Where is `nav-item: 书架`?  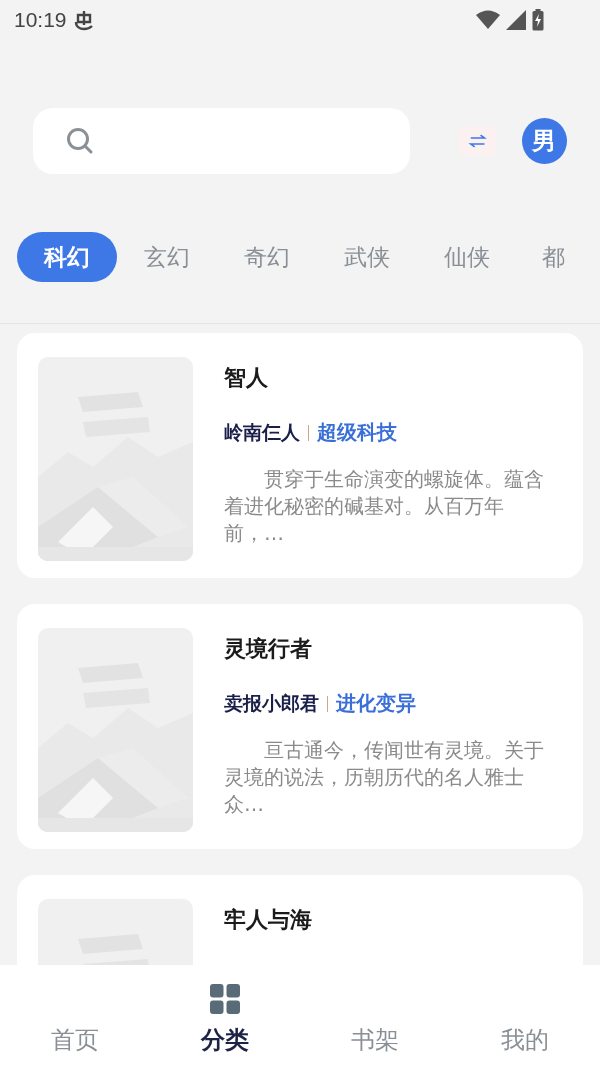 nav-item: 书架 is located at coordinates (375, 1015).